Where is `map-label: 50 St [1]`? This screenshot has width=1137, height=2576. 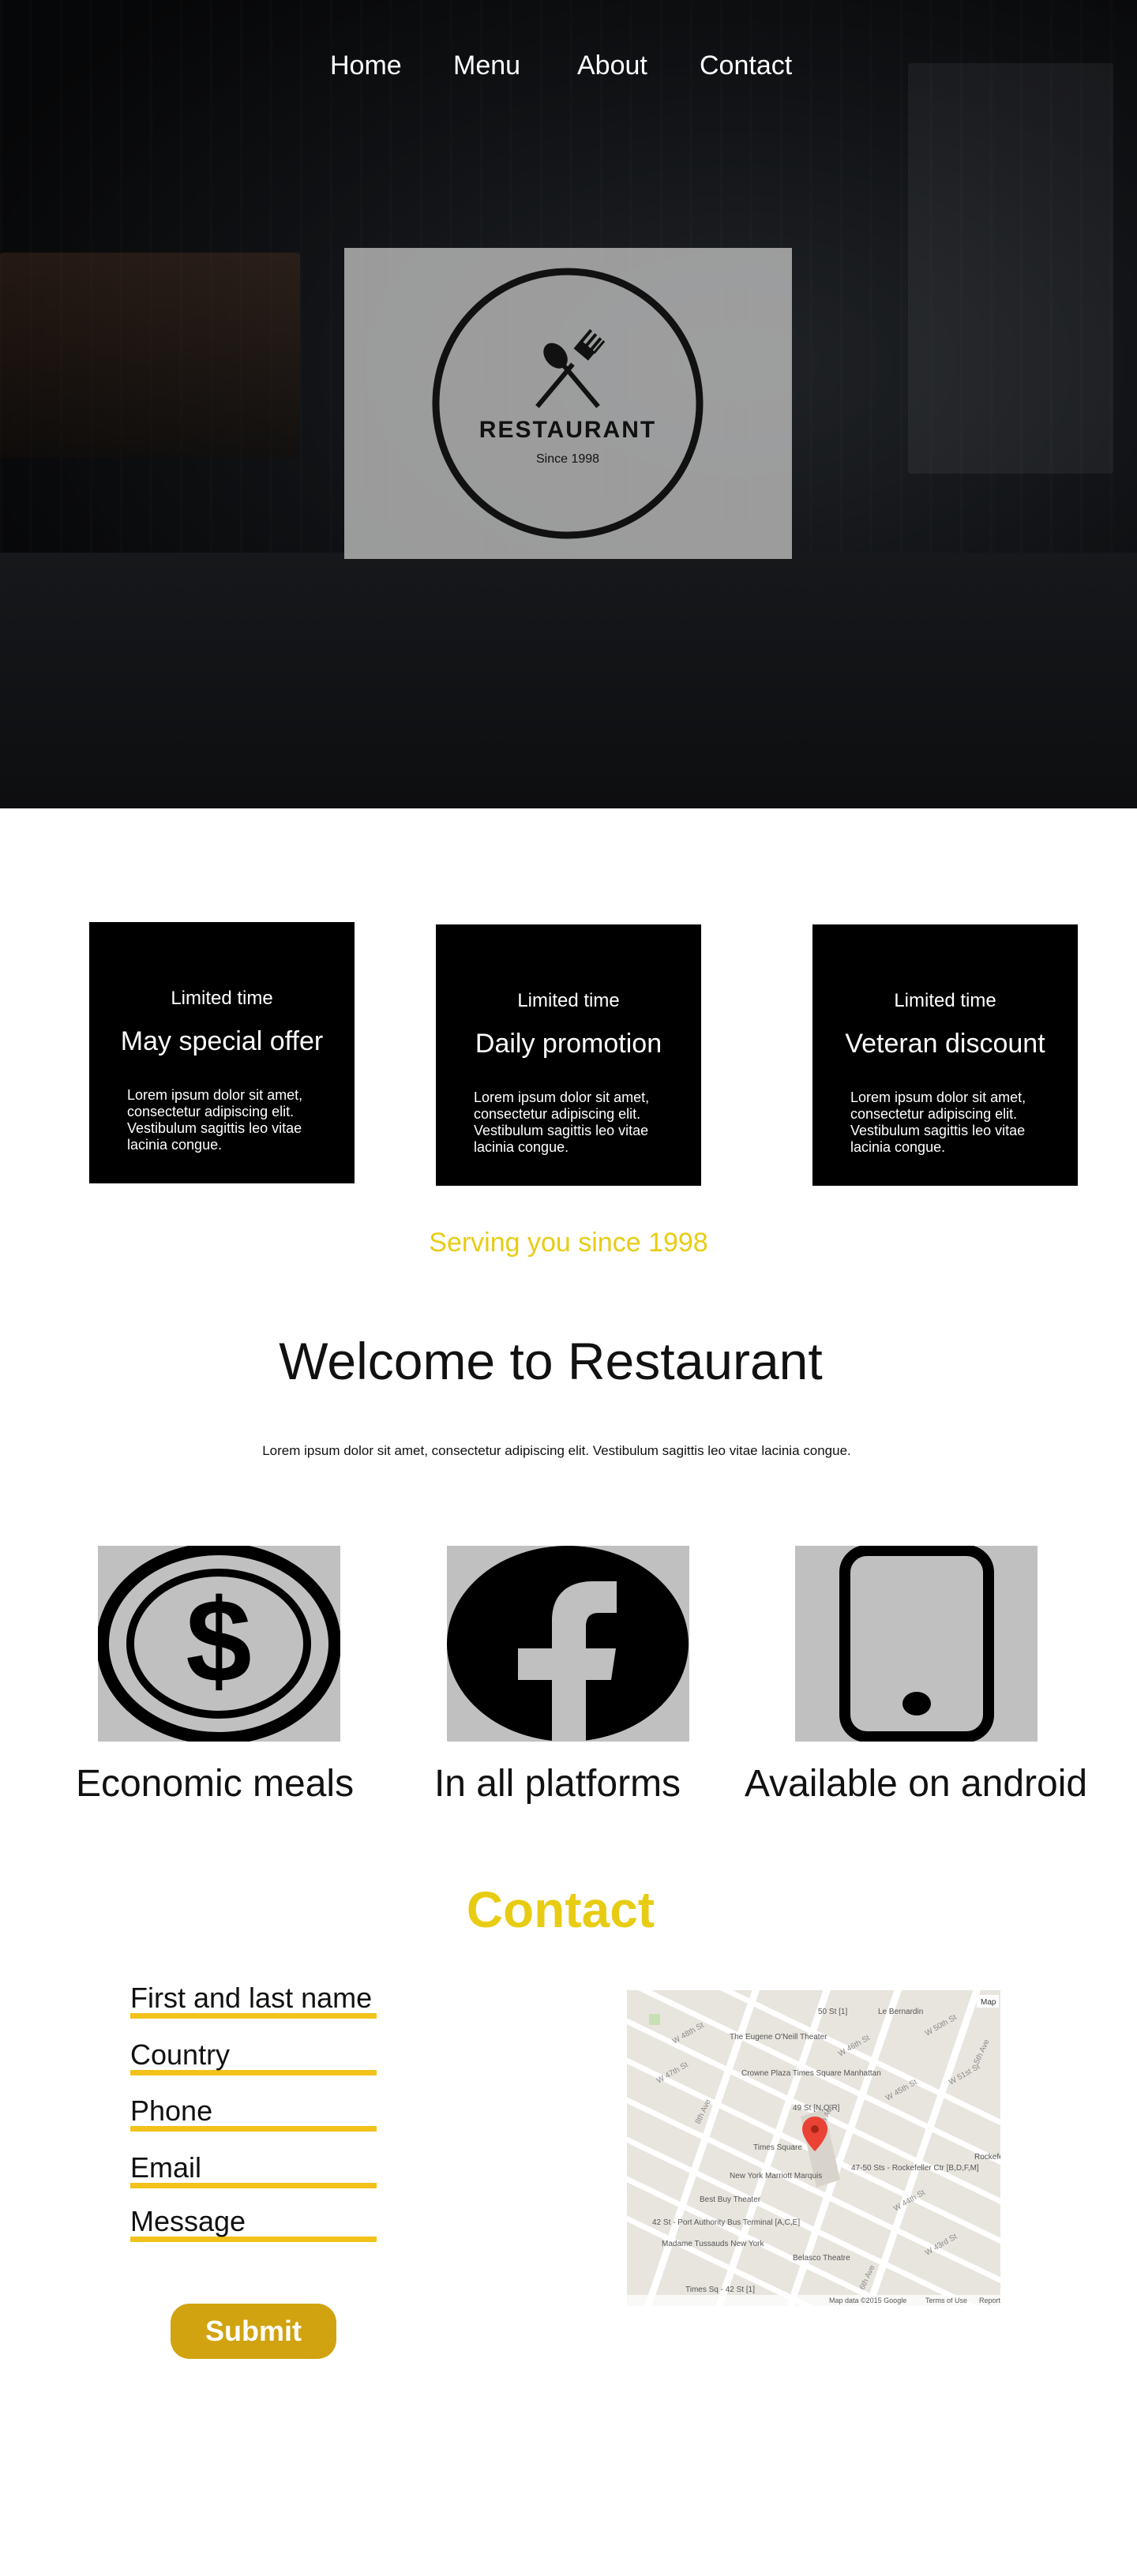
map-label: 50 St [1] is located at coordinates (832, 2012).